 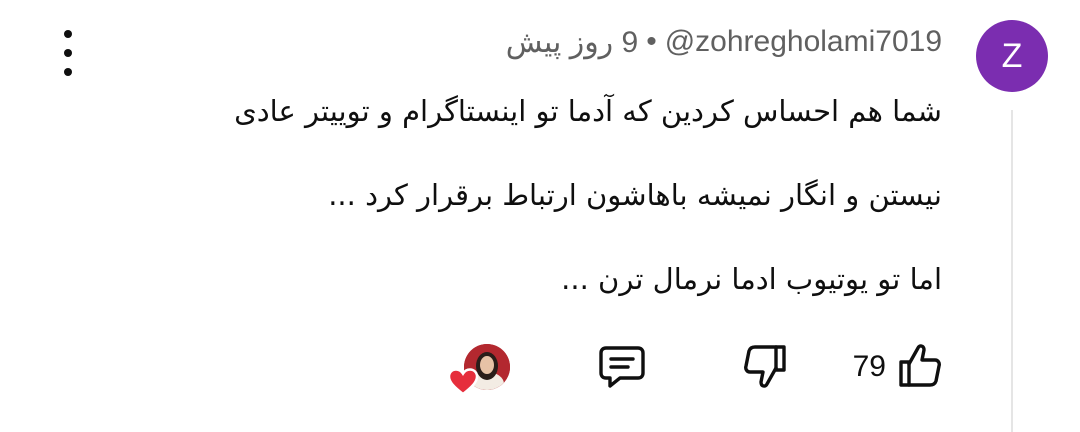 I want to click on thumbs-down-icon, so click(x=765, y=369).